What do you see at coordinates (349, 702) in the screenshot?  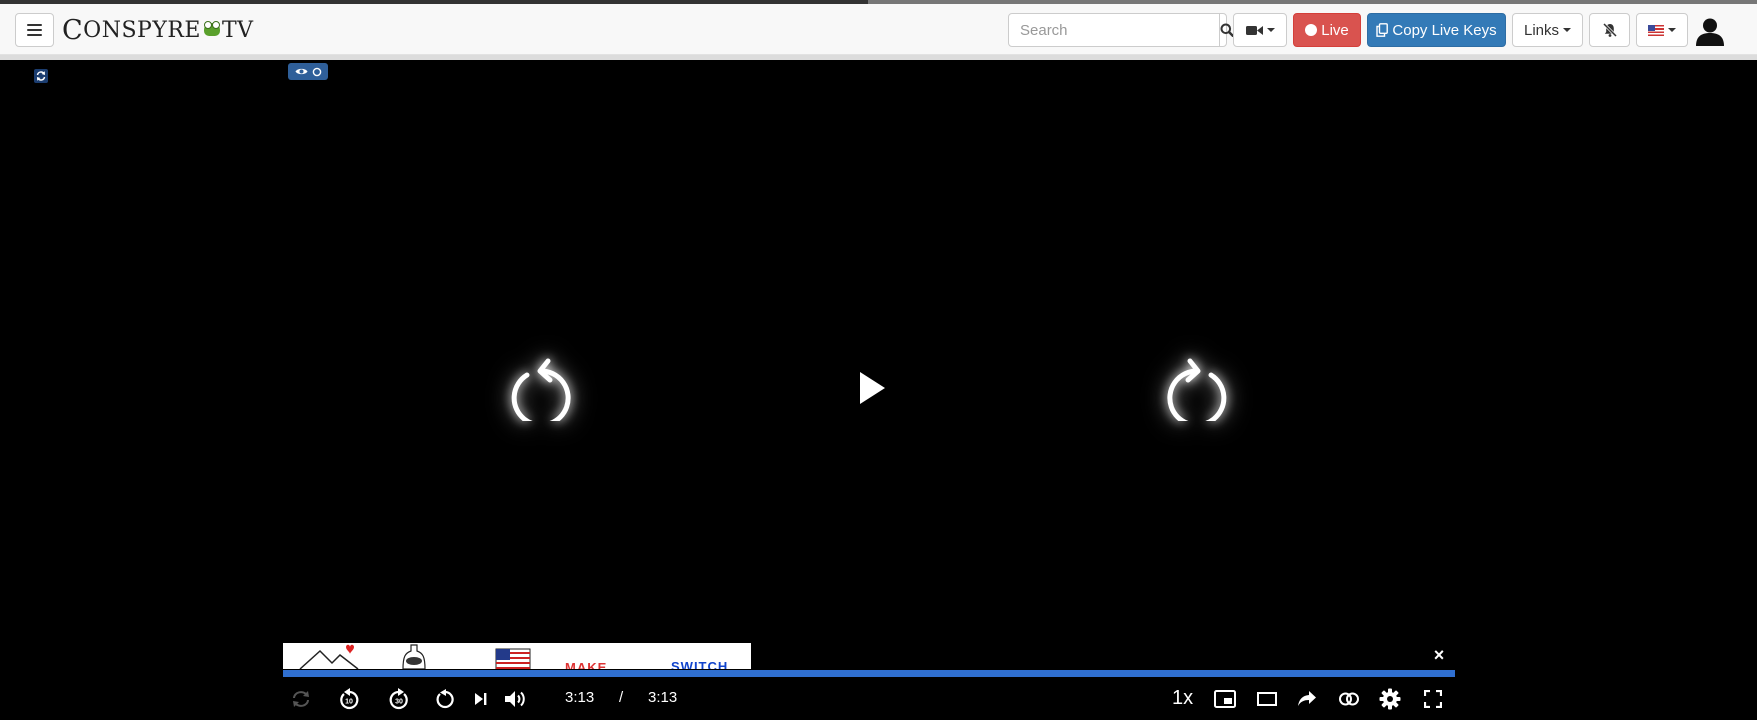 I see `svg-text: 10` at bounding box center [349, 702].